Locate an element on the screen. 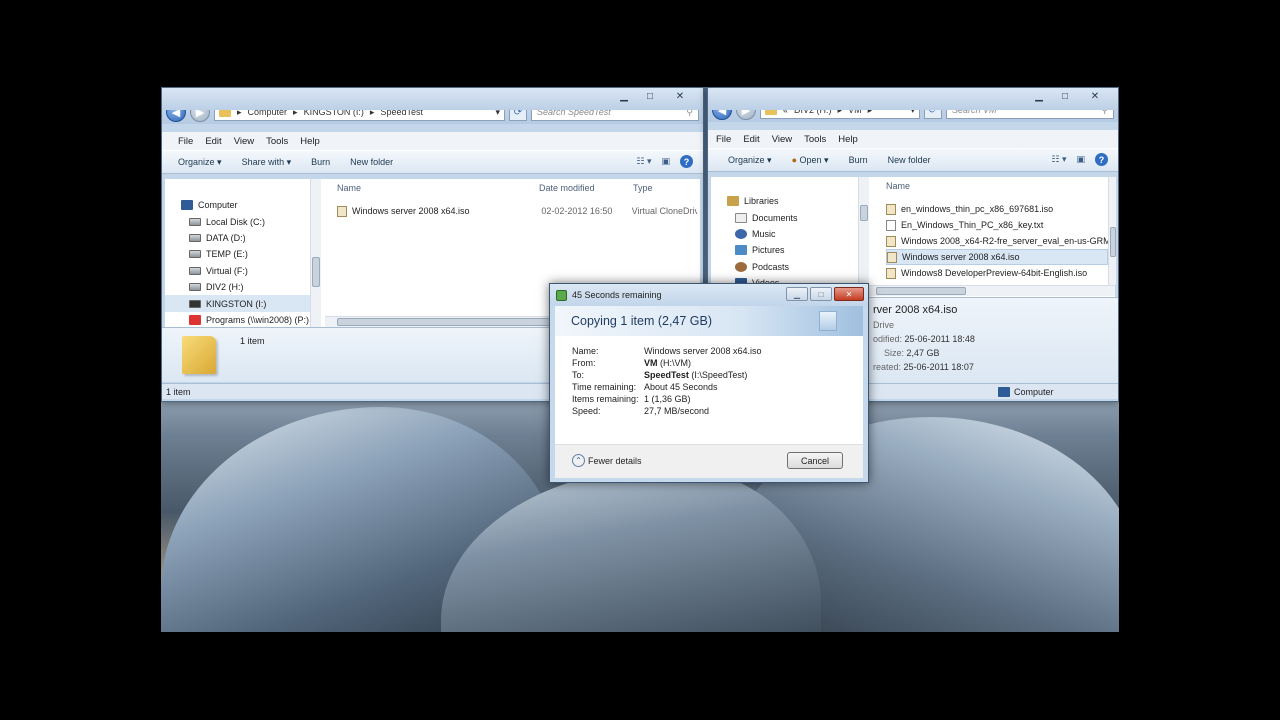 Image resolution: width=1280 pixels, height=720 pixels. nav-drive: DIV2 (H:) is located at coordinates (242, 287).